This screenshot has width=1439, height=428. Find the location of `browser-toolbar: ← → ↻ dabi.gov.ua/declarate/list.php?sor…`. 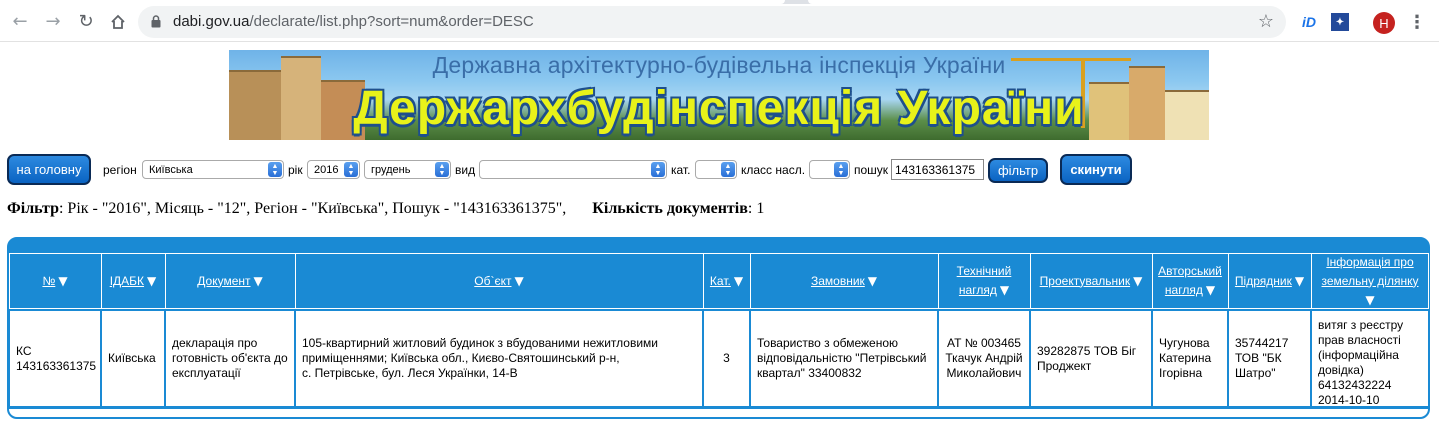

browser-toolbar: ← → ↻ dabi.gov.ua/declarate/list.php?sor… is located at coordinates (719, 21).